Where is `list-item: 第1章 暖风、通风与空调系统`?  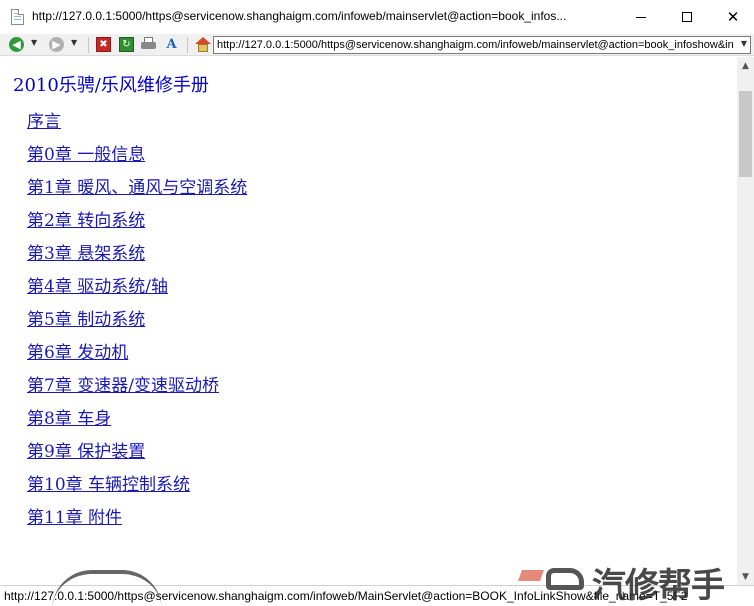 list-item: 第1章 暖风、通风与空调系统 is located at coordinates (137, 189).